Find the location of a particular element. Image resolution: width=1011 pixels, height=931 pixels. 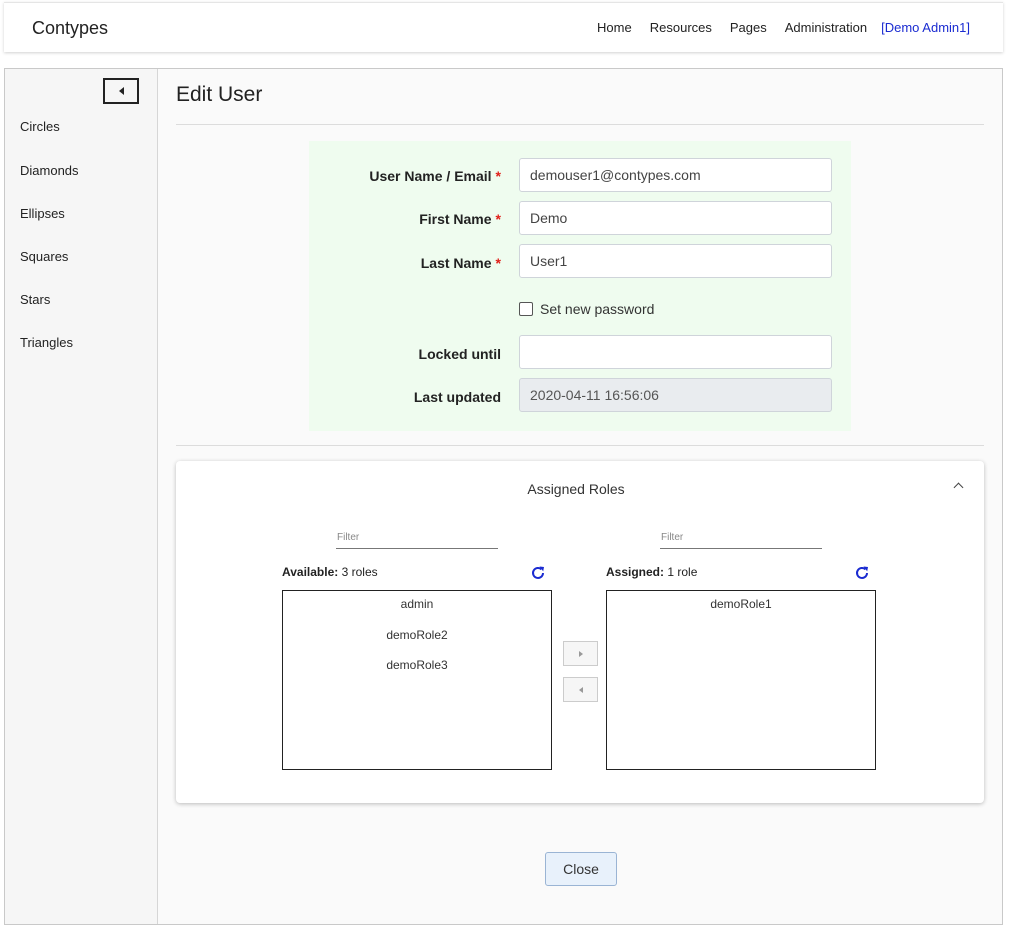

set-password-checkbox is located at coordinates (526, 309).